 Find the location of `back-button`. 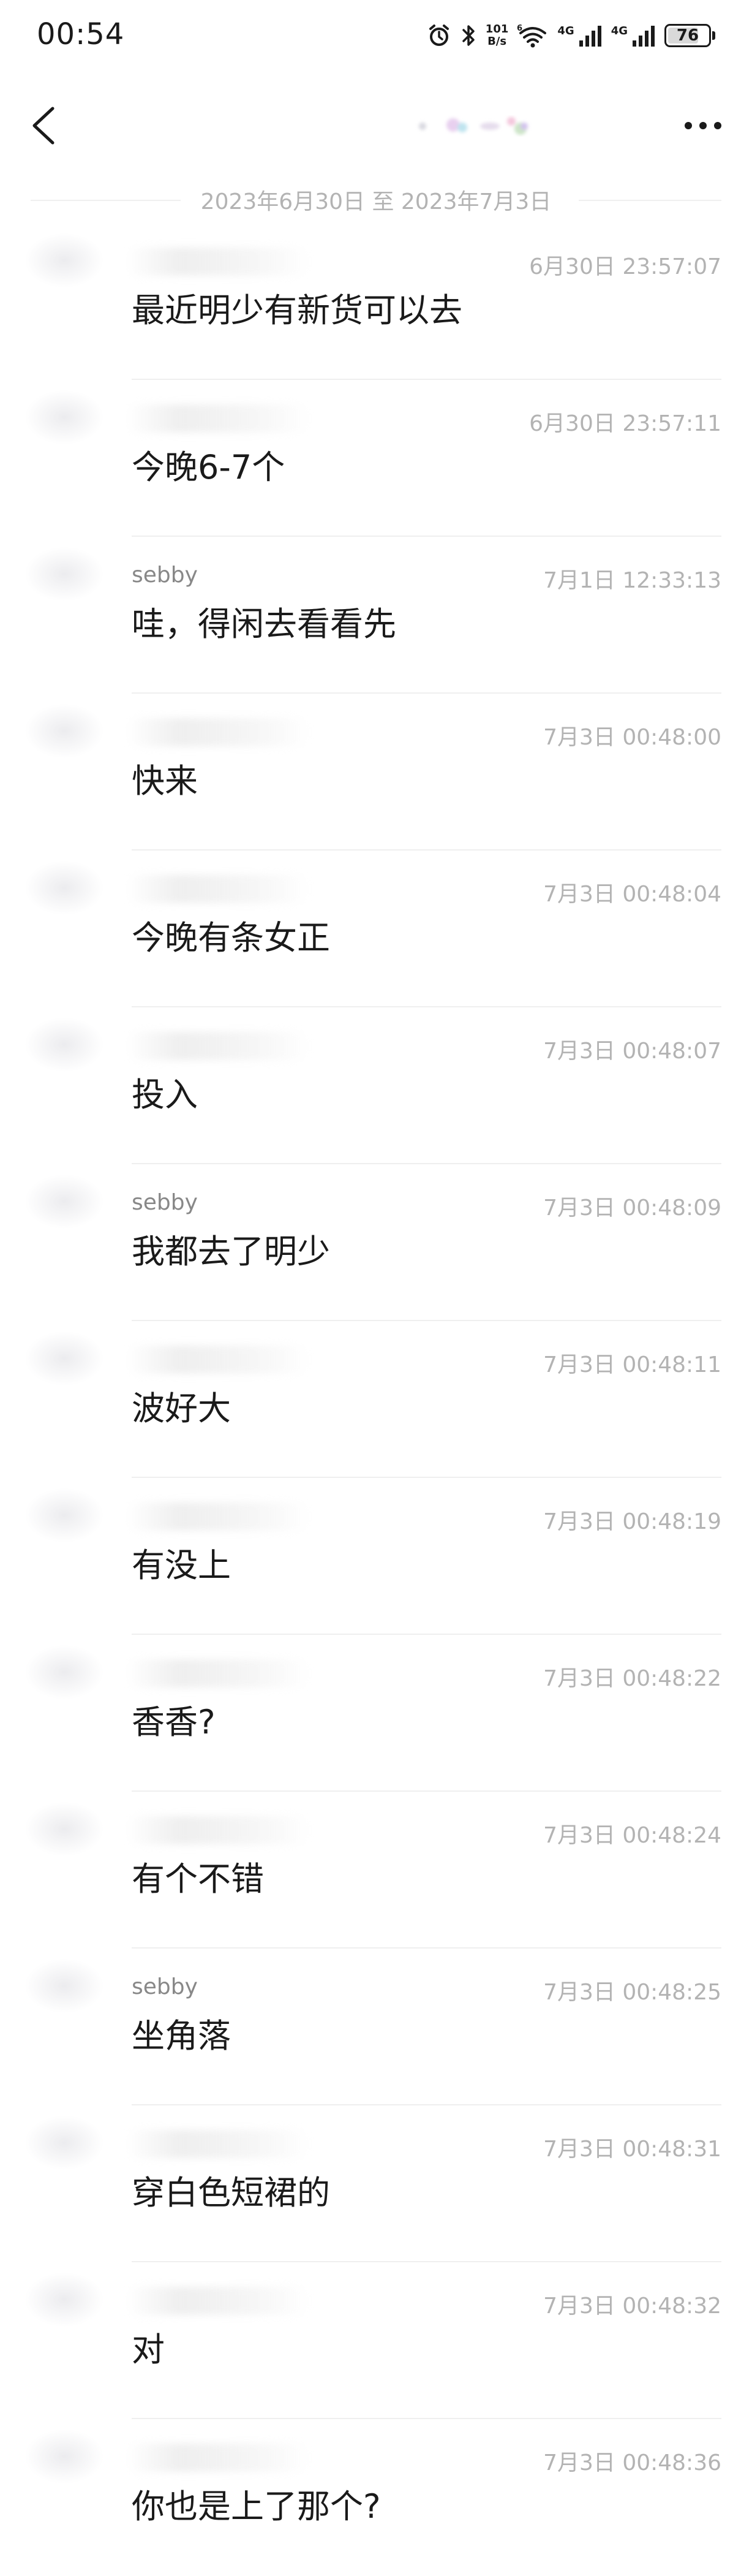

back-button is located at coordinates (43, 125).